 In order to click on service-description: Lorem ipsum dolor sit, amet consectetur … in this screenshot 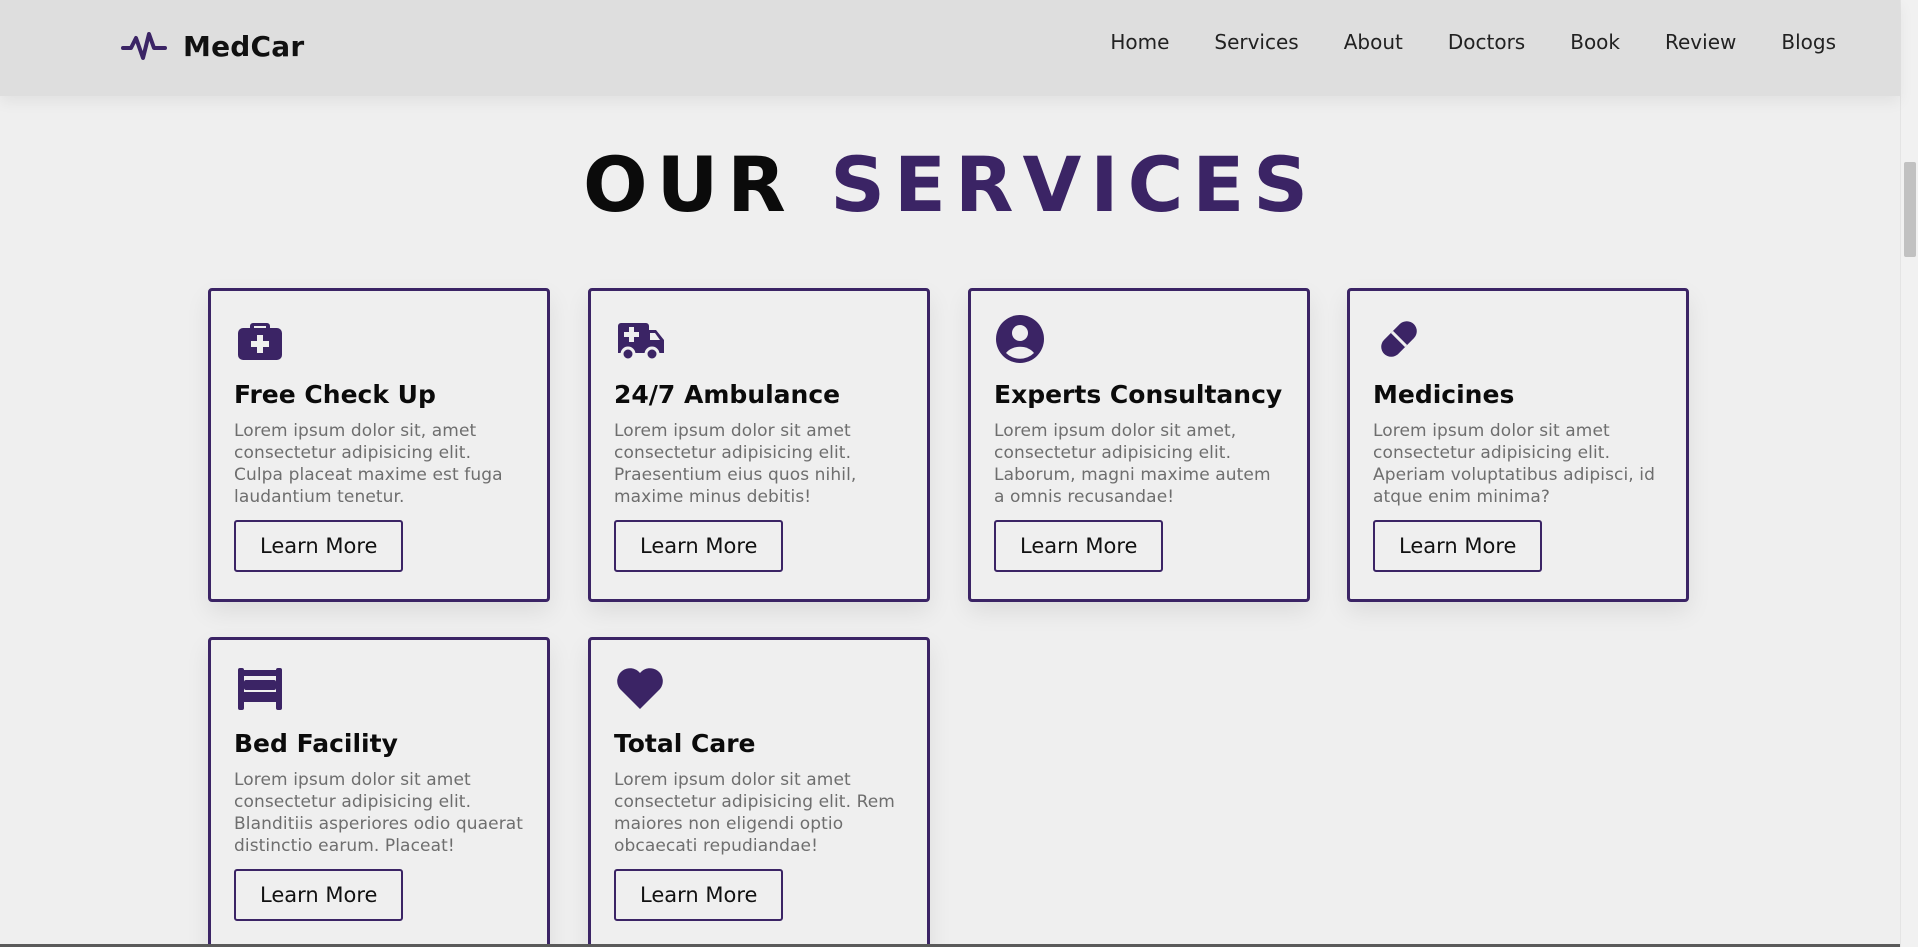, I will do `click(368, 464)`.